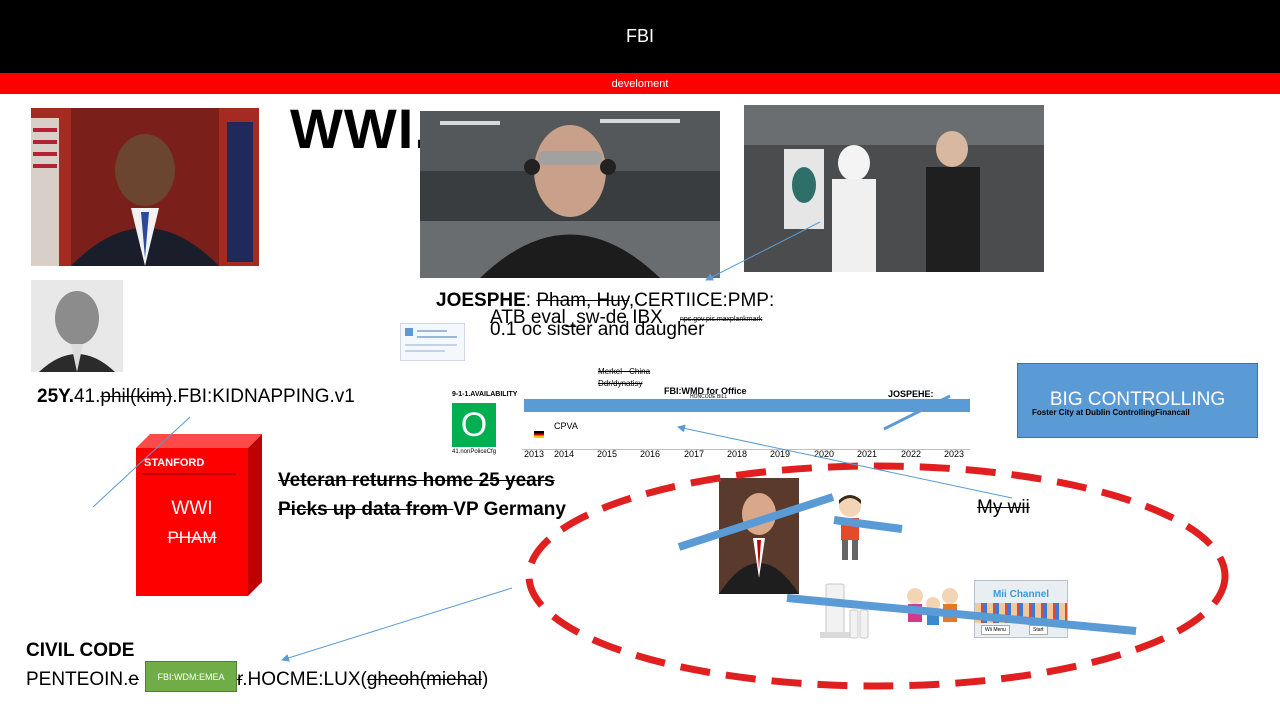 The height and width of the screenshot is (720, 1280). I want to click on header-title: FBI, so click(639, 36).